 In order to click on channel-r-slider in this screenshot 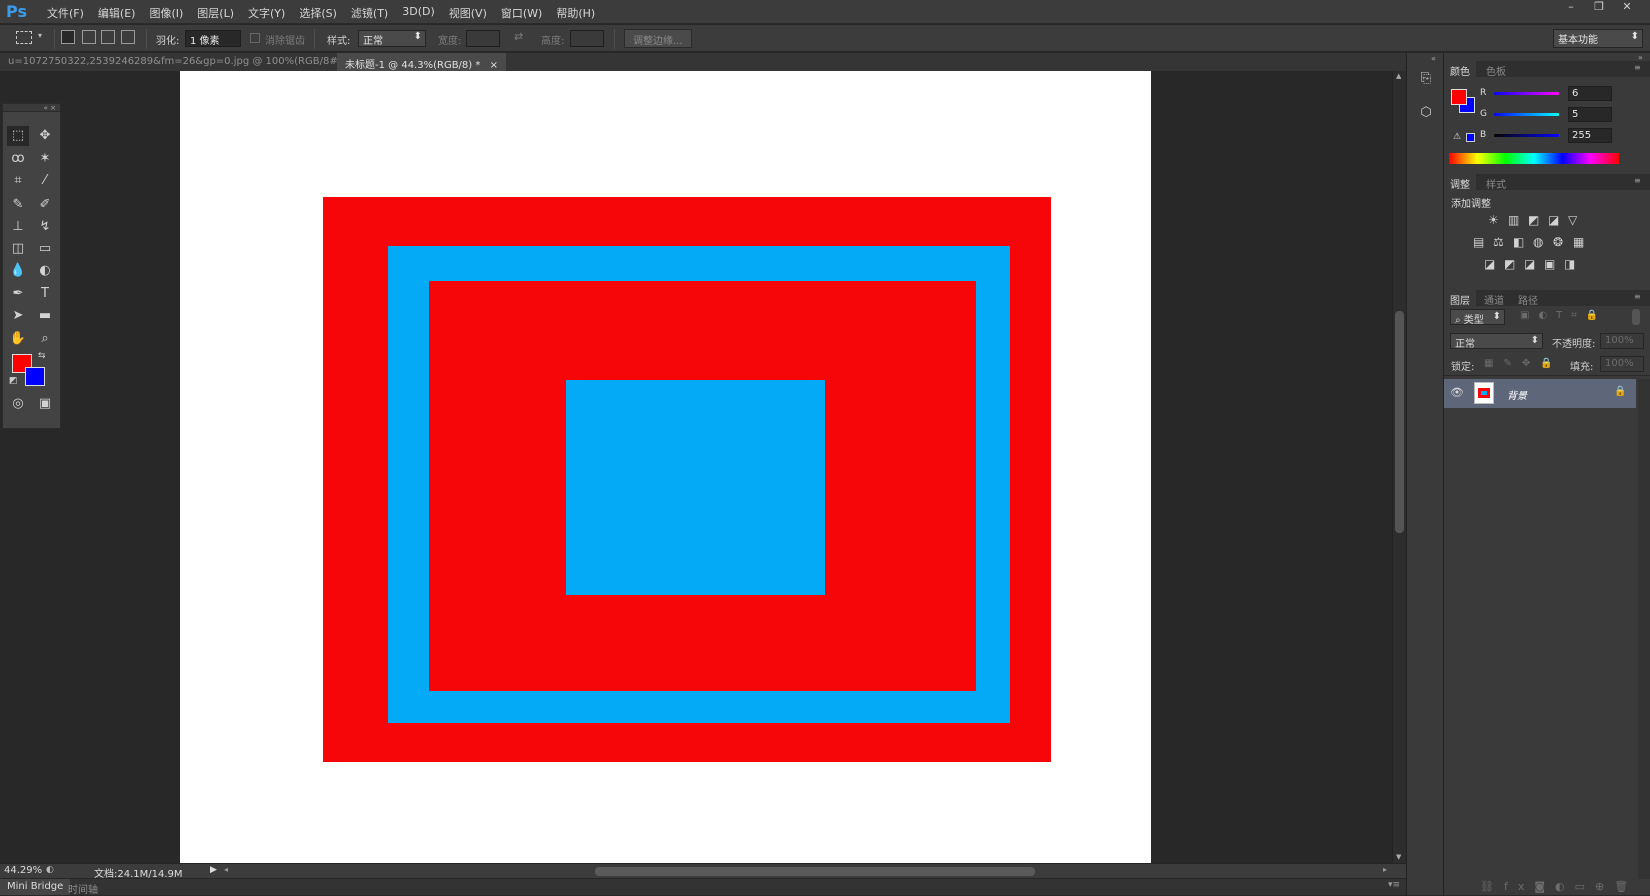, I will do `click(1526, 93)`.